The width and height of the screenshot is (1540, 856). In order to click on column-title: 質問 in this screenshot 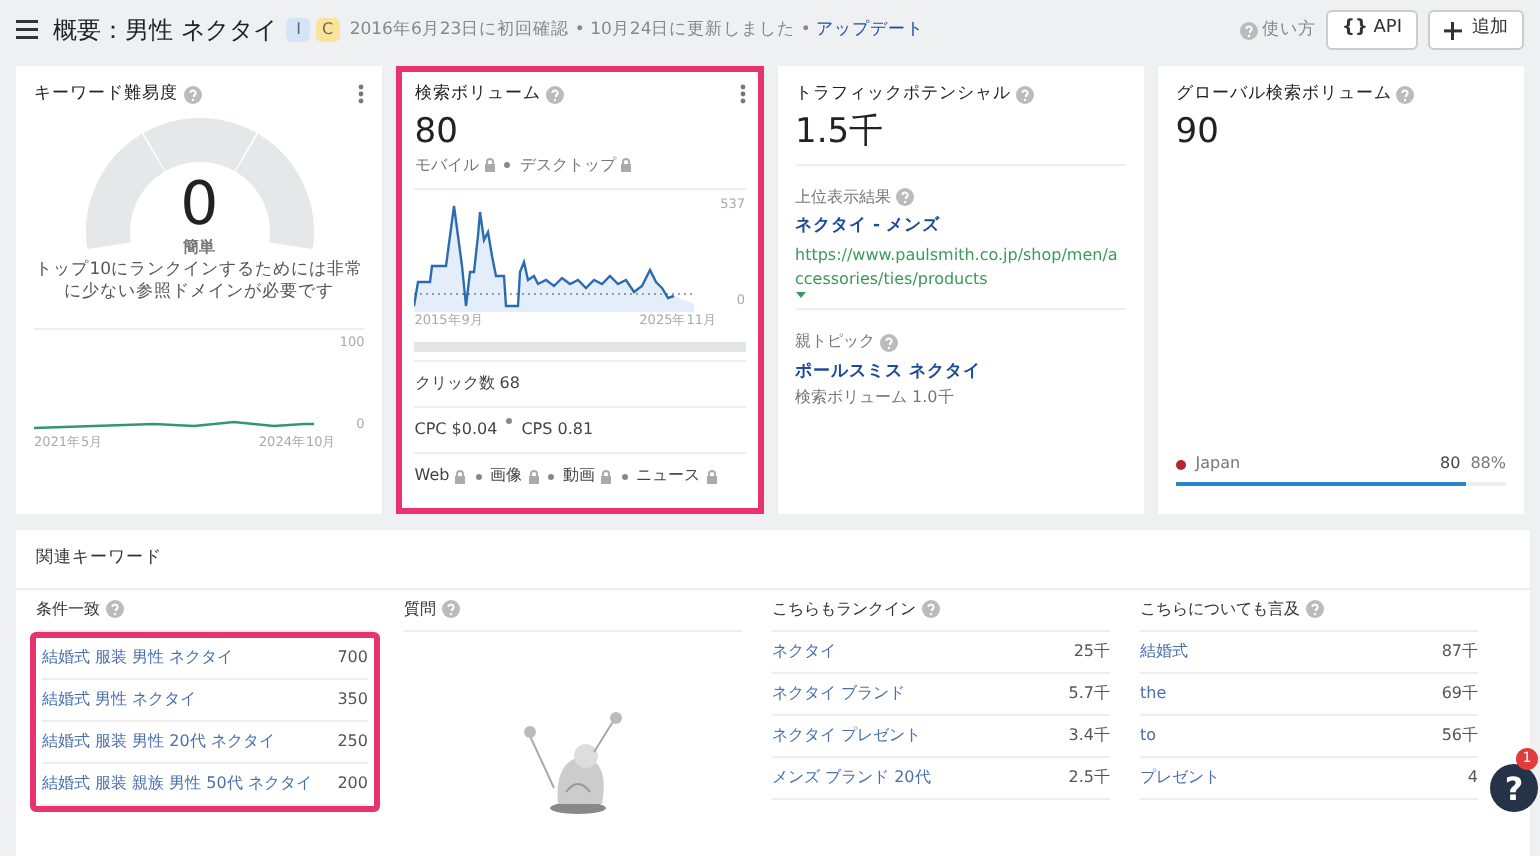, I will do `click(420, 609)`.